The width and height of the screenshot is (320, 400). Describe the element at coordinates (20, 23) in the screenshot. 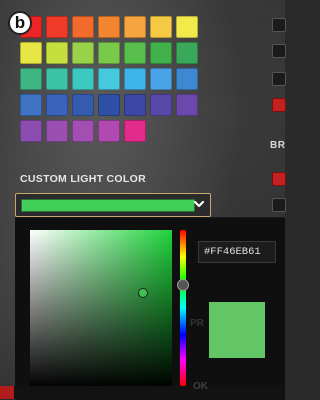

I see `figure-label-badge: b` at that location.